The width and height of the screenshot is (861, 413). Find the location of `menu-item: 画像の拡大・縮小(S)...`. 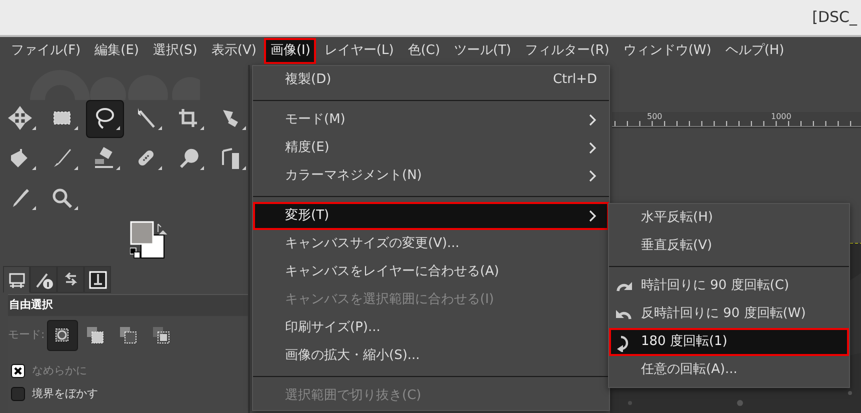

menu-item: 画像の拡大・縮小(S)... is located at coordinates (431, 356).